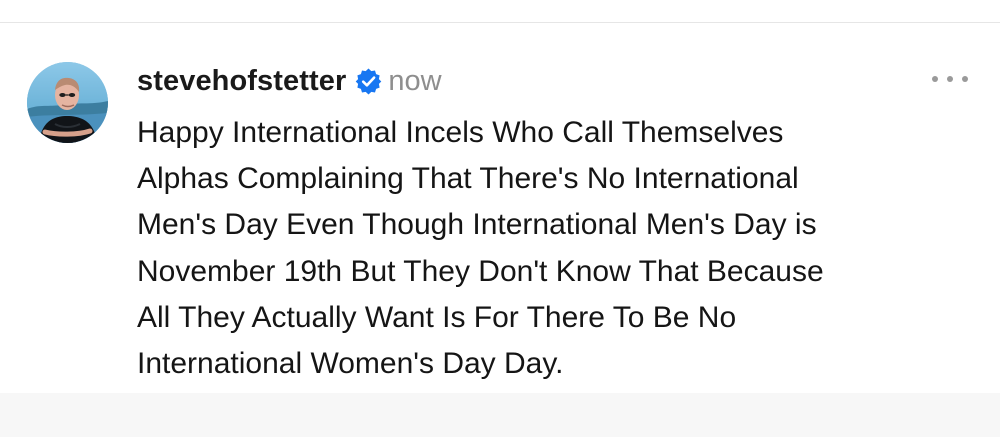  I want to click on top-divider, so click(500, 11).